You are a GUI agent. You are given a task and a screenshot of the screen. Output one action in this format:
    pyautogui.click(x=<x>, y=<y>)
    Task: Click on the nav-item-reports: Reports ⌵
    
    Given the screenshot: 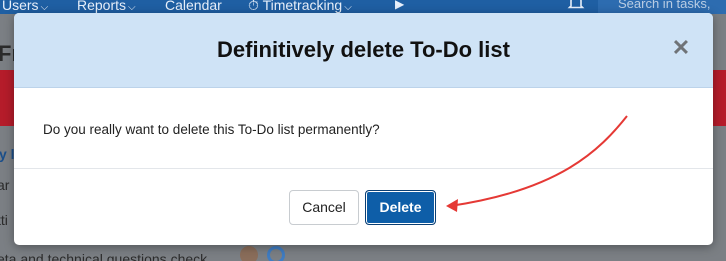 What is the action you would take?
    pyautogui.click(x=106, y=7)
    